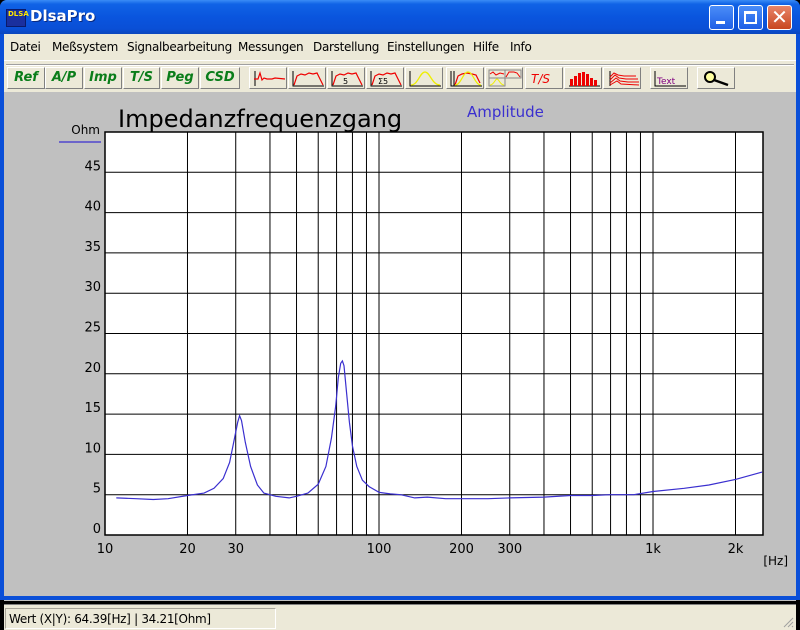  I want to click on maximize-icon, so click(750, 17).